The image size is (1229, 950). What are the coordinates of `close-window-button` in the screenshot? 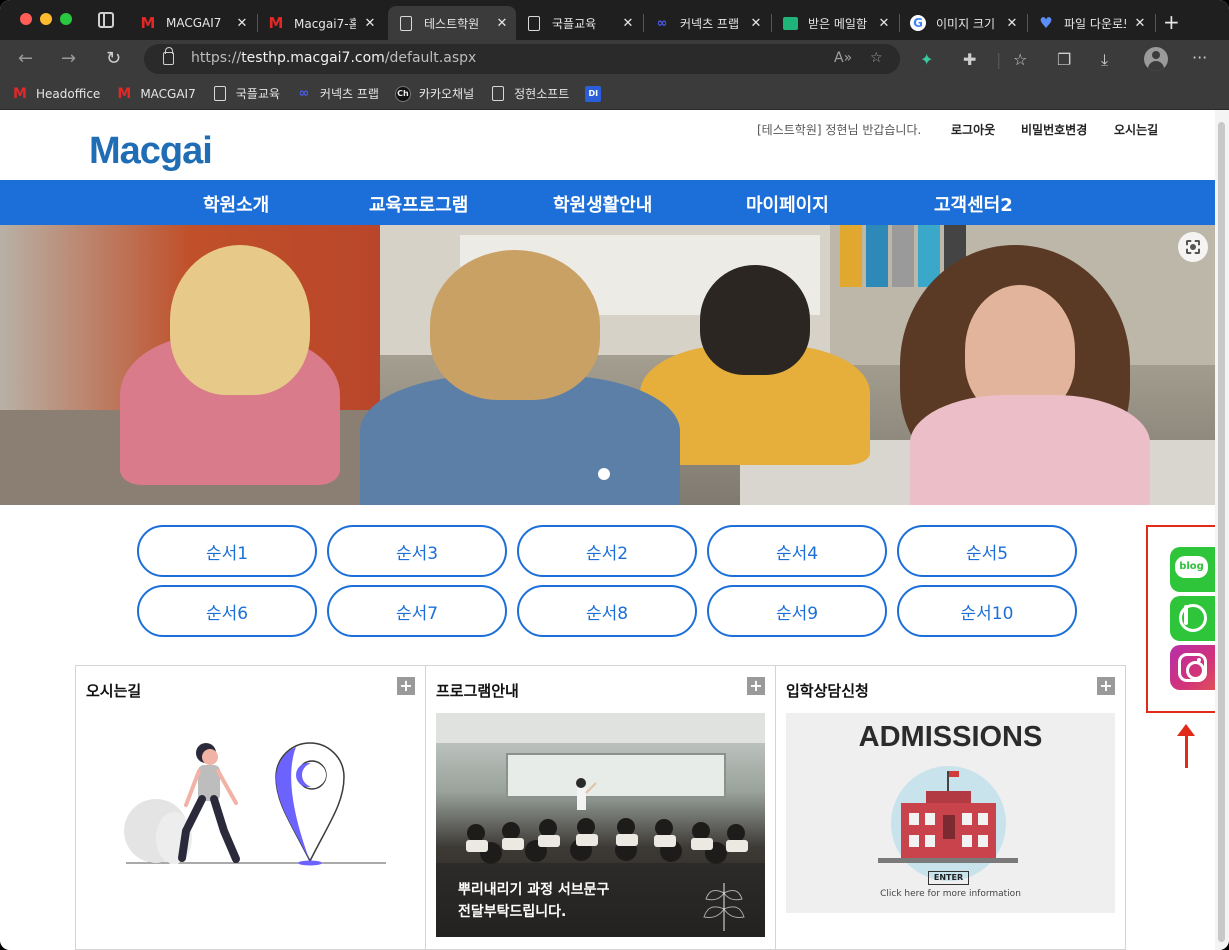 It's located at (26, 19).